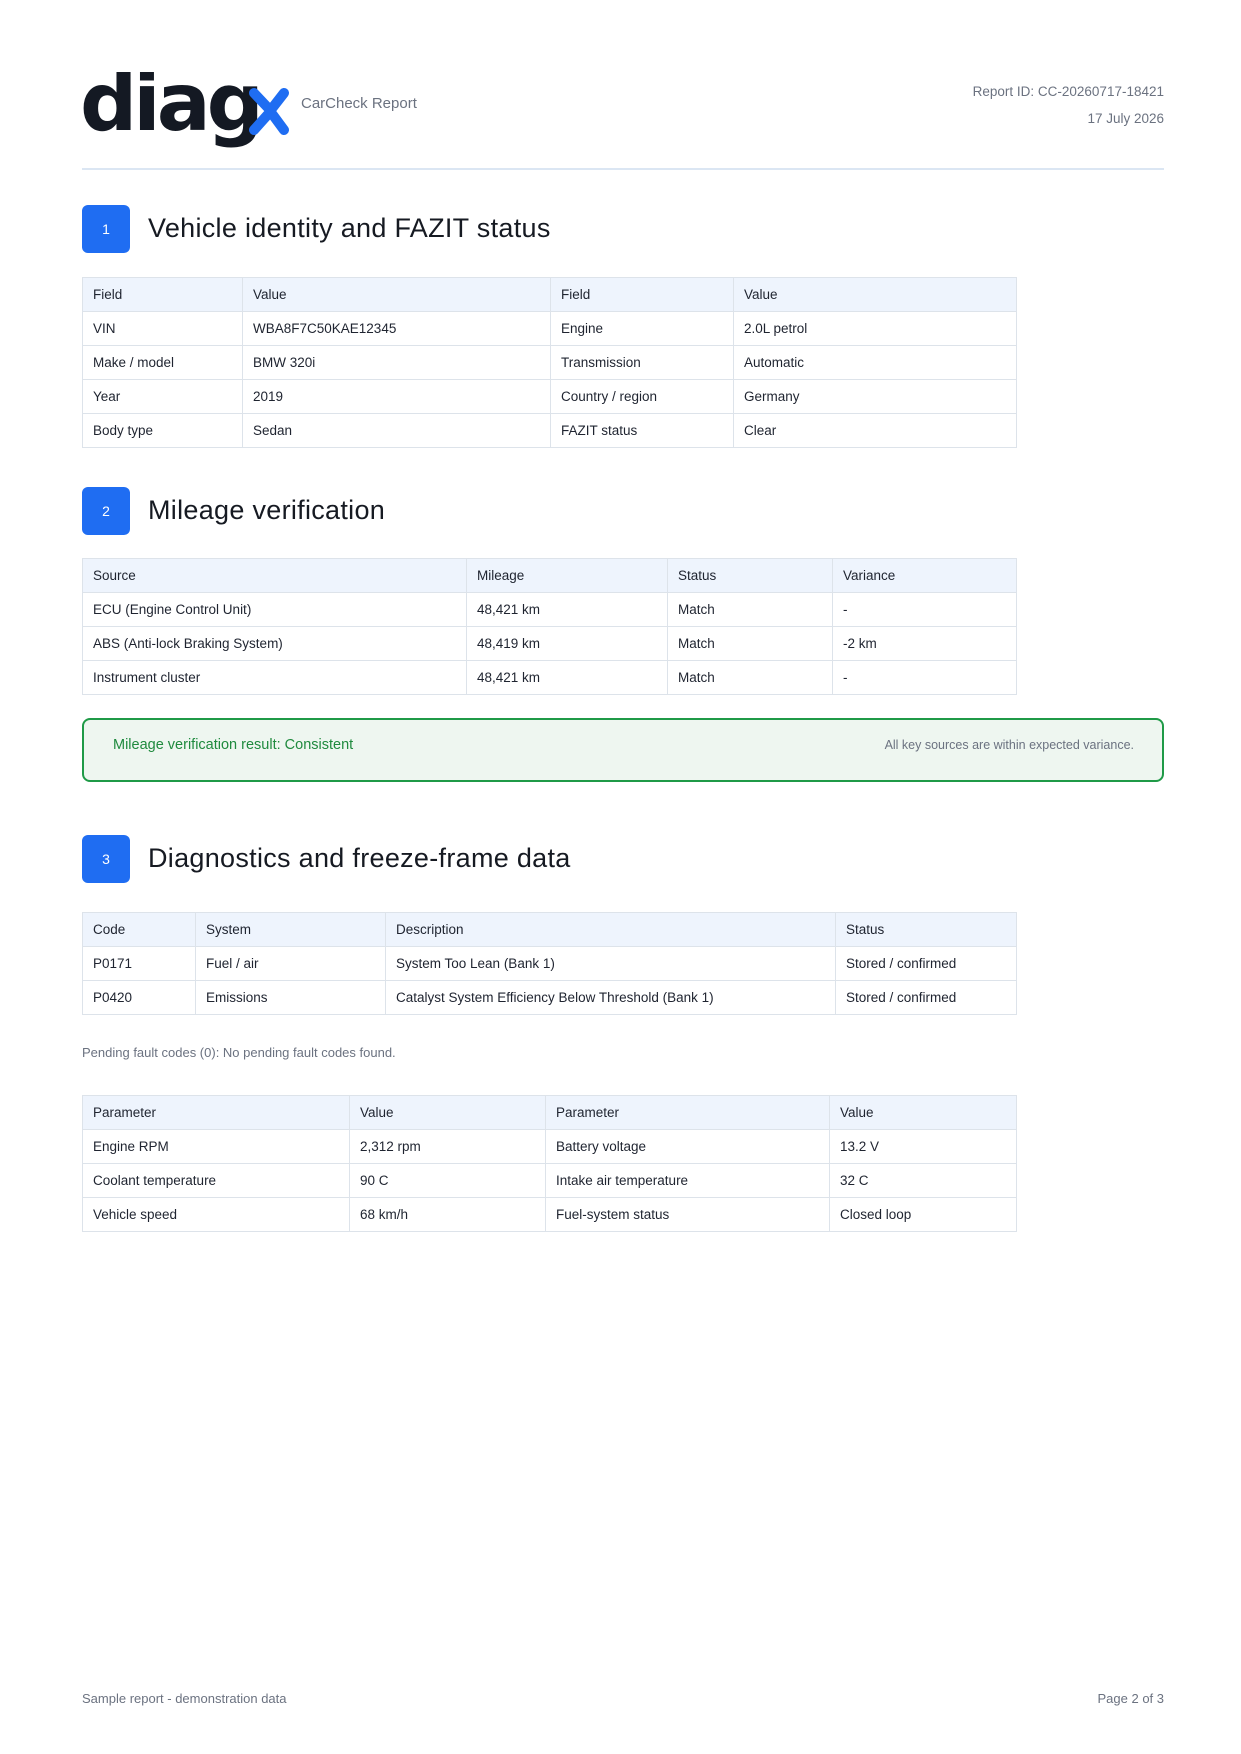 The width and height of the screenshot is (1241, 1754). Describe the element at coordinates (1131, 1698) in the screenshot. I see `page-number: Page 2 of 3` at that location.